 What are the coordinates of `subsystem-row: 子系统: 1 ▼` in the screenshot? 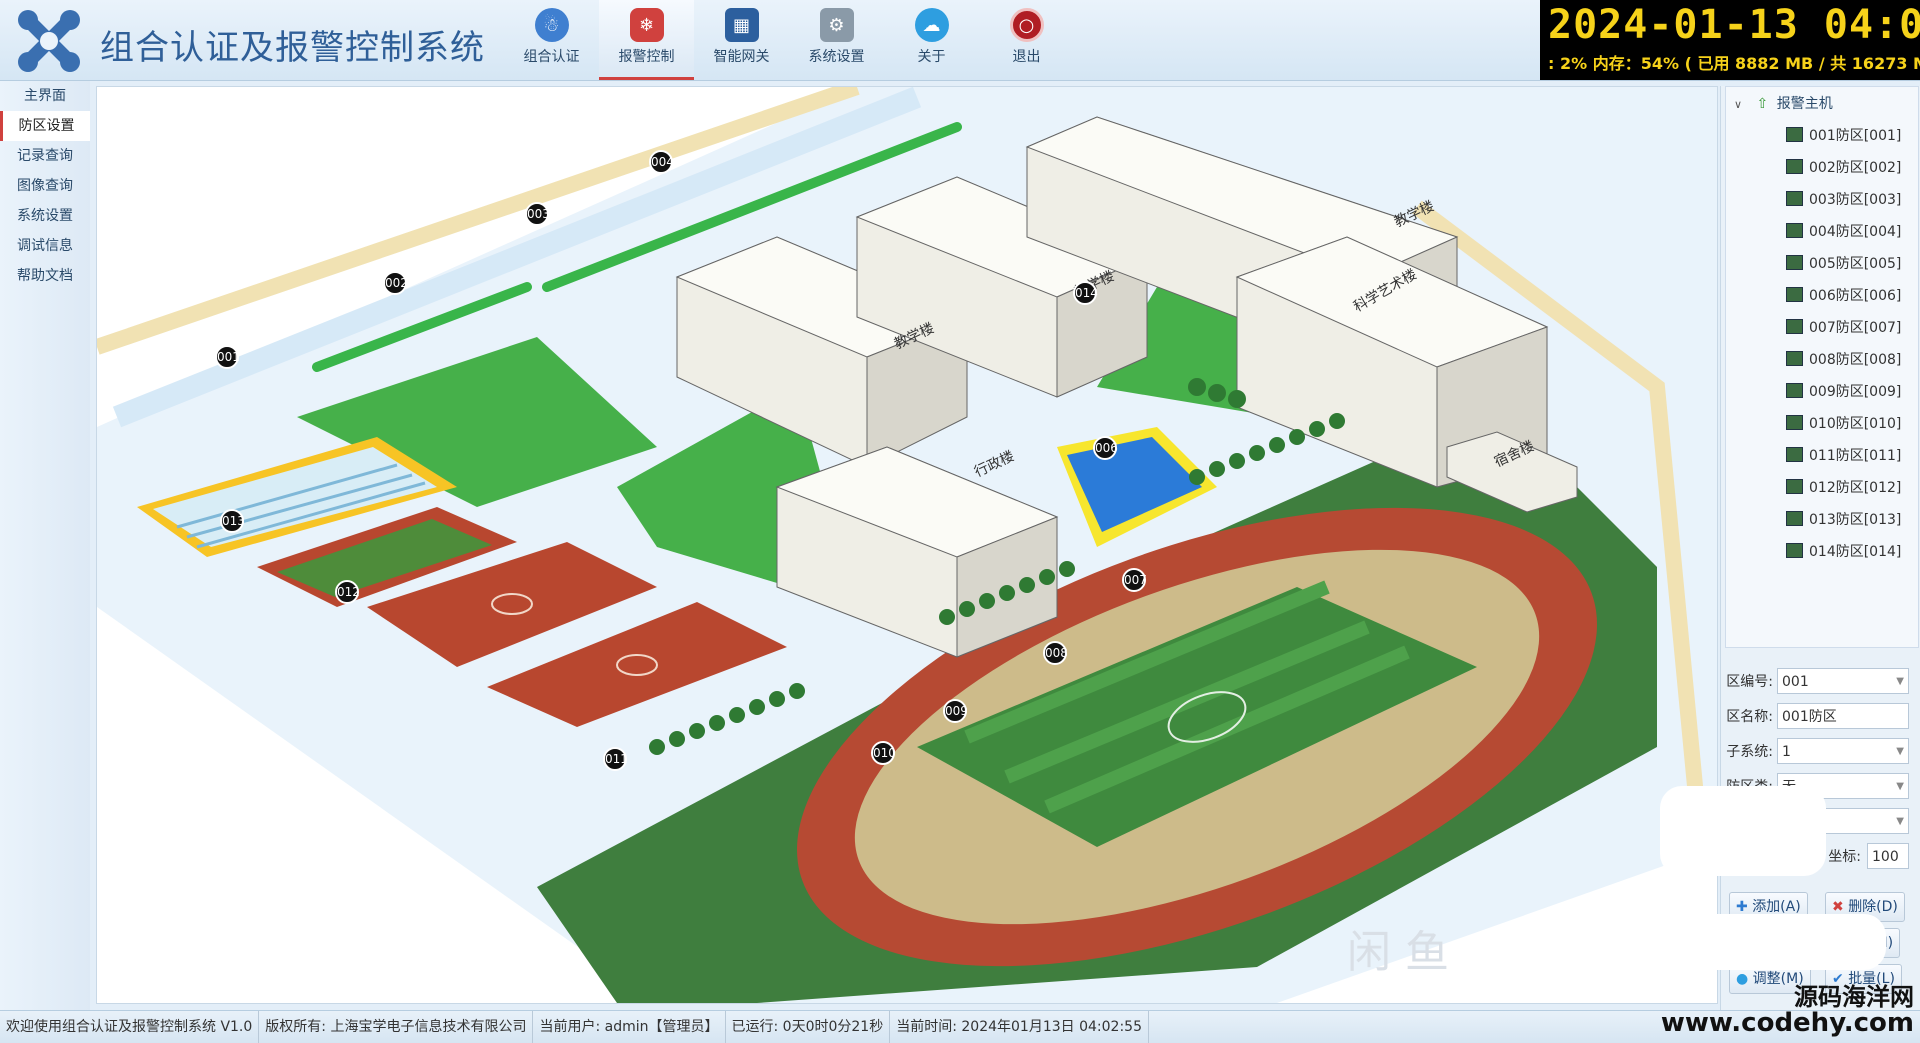 It's located at (1820, 752).